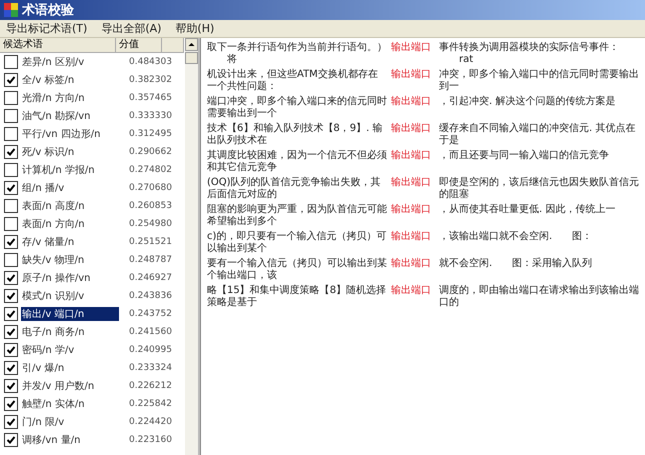 This screenshot has width=645, height=455. What do you see at coordinates (70, 242) in the screenshot?
I see `term-item: 存/v 储量/n` at bounding box center [70, 242].